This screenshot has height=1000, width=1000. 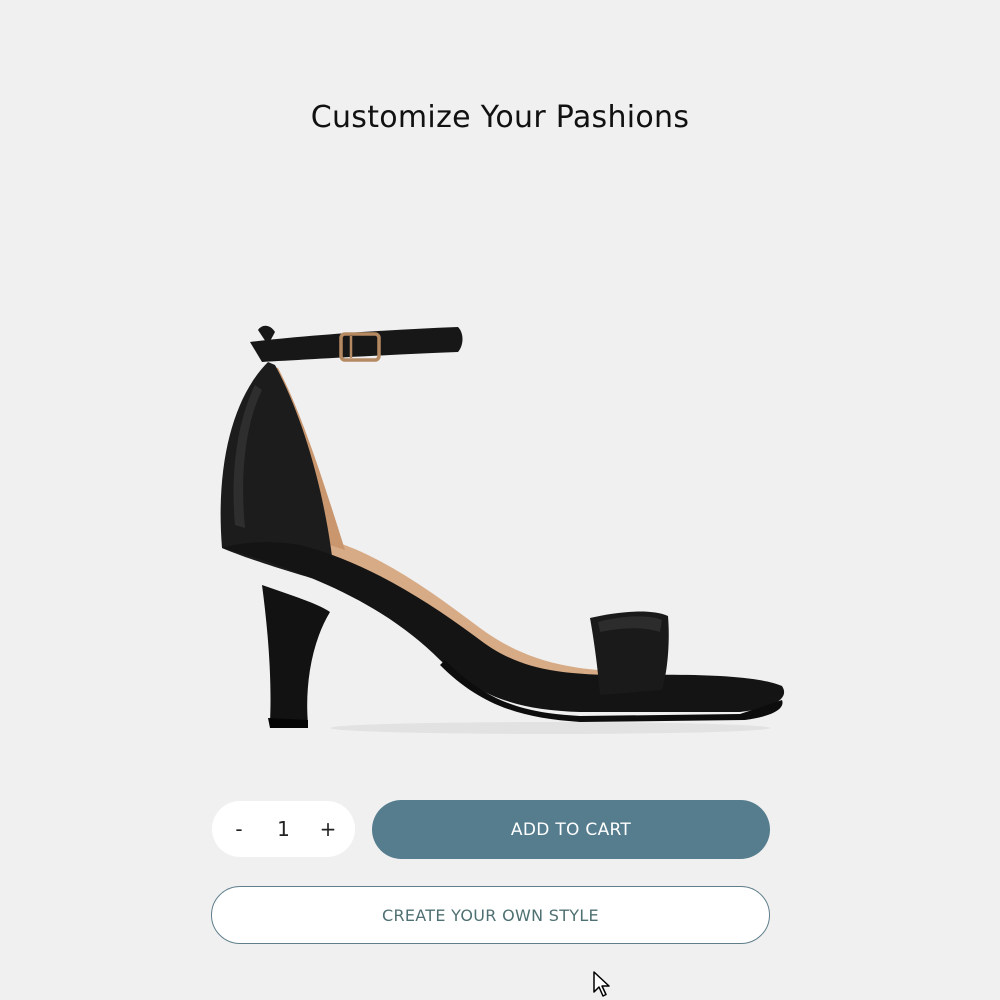 I want to click on quantity-value: 1, so click(x=284, y=829).